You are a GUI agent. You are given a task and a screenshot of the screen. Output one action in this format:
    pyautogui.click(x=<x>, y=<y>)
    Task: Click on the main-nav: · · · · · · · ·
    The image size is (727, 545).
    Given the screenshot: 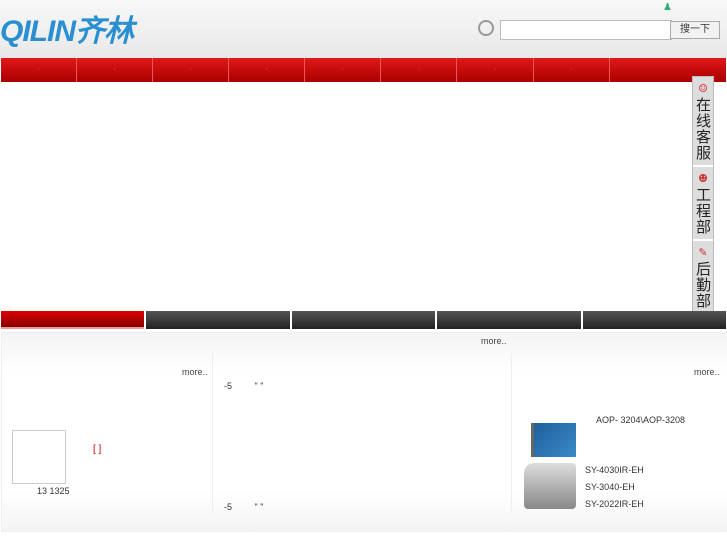 What is the action you would take?
    pyautogui.click(x=363, y=70)
    